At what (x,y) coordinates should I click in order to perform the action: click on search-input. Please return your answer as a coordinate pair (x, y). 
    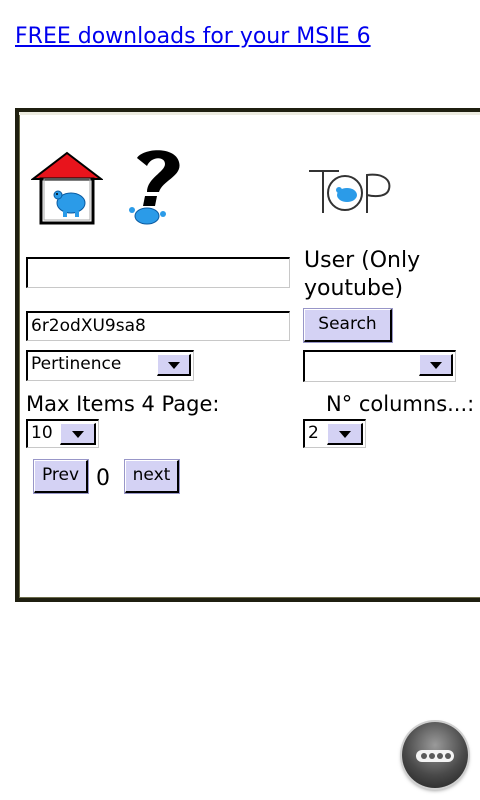
    Looking at the image, I should click on (158, 272).